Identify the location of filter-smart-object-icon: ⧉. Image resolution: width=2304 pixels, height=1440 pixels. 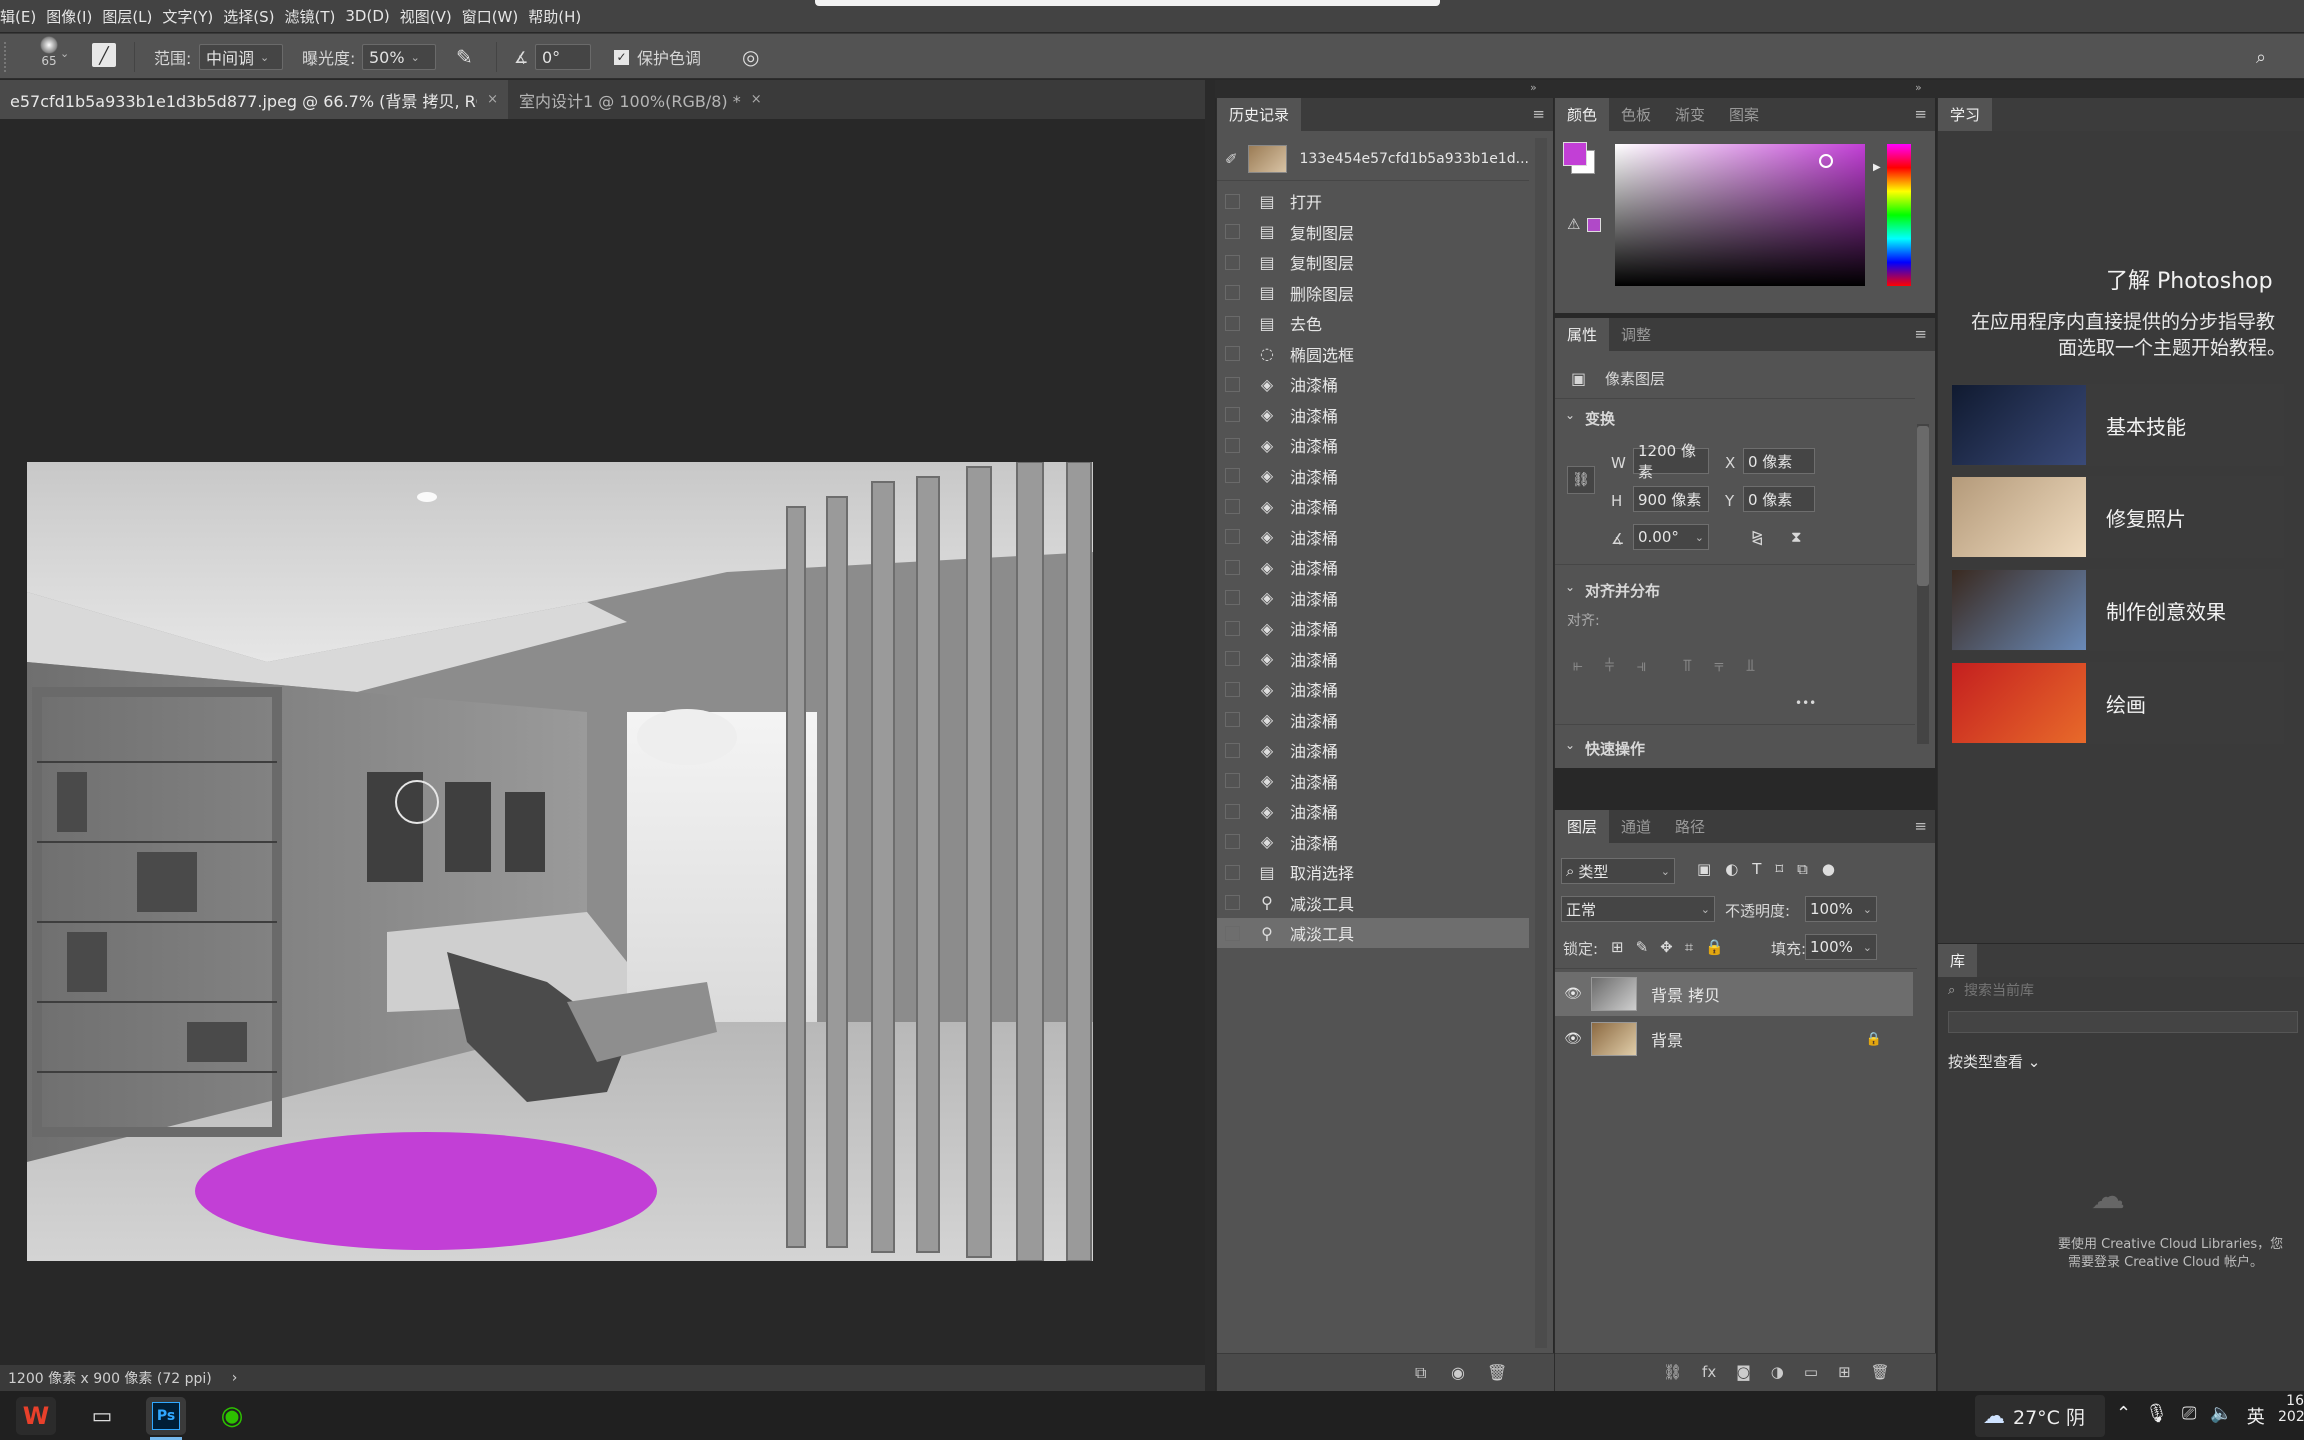
(1802, 869).